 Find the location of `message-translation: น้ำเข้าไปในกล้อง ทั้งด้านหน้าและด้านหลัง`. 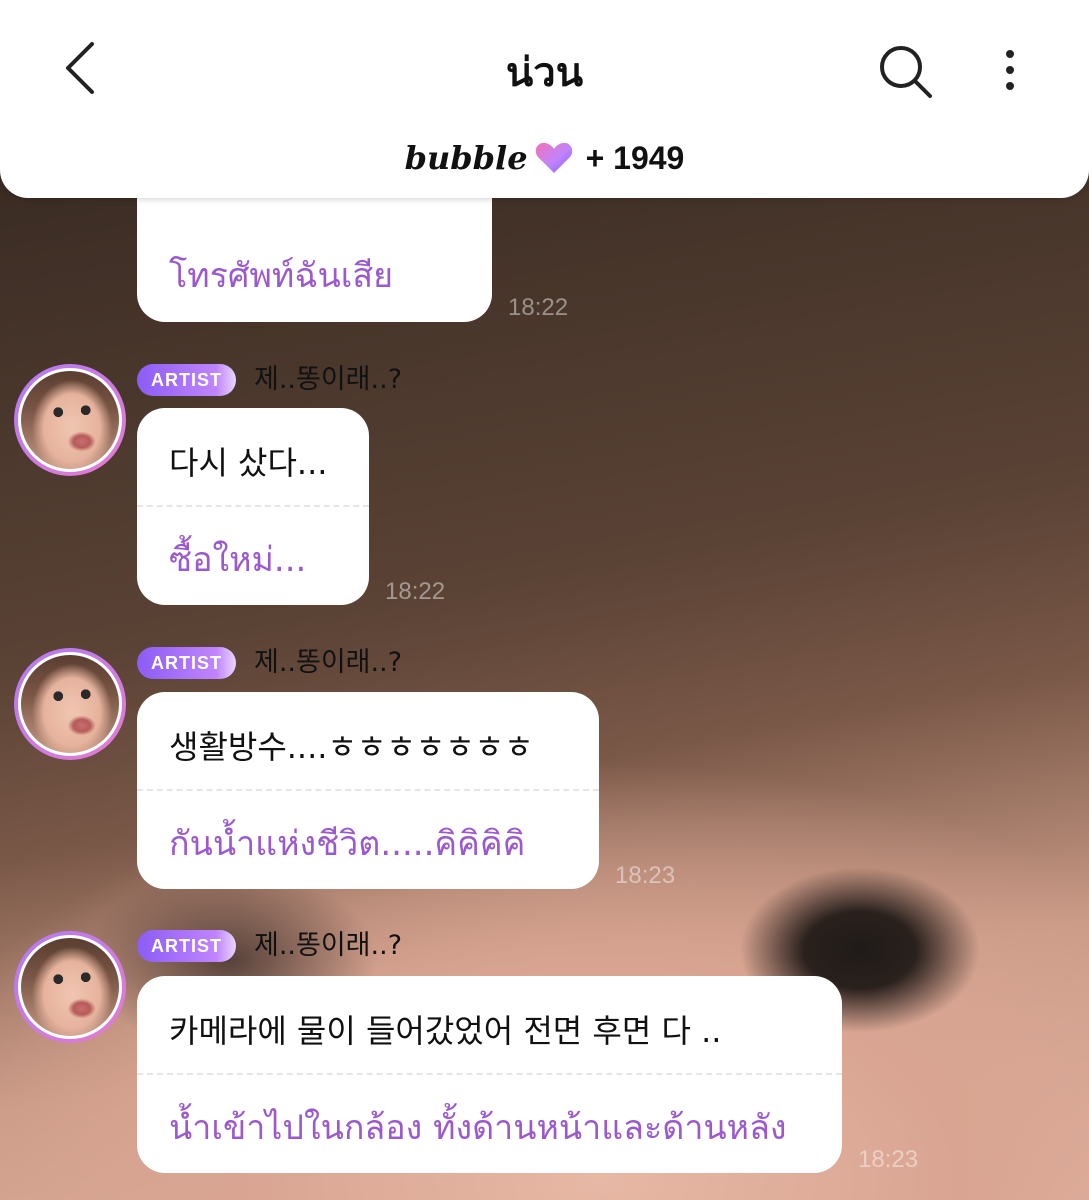

message-translation: น้ำเข้าไปในกล้อง ทั้งด้านหน้าและด้านหลัง is located at coordinates (478, 1128).